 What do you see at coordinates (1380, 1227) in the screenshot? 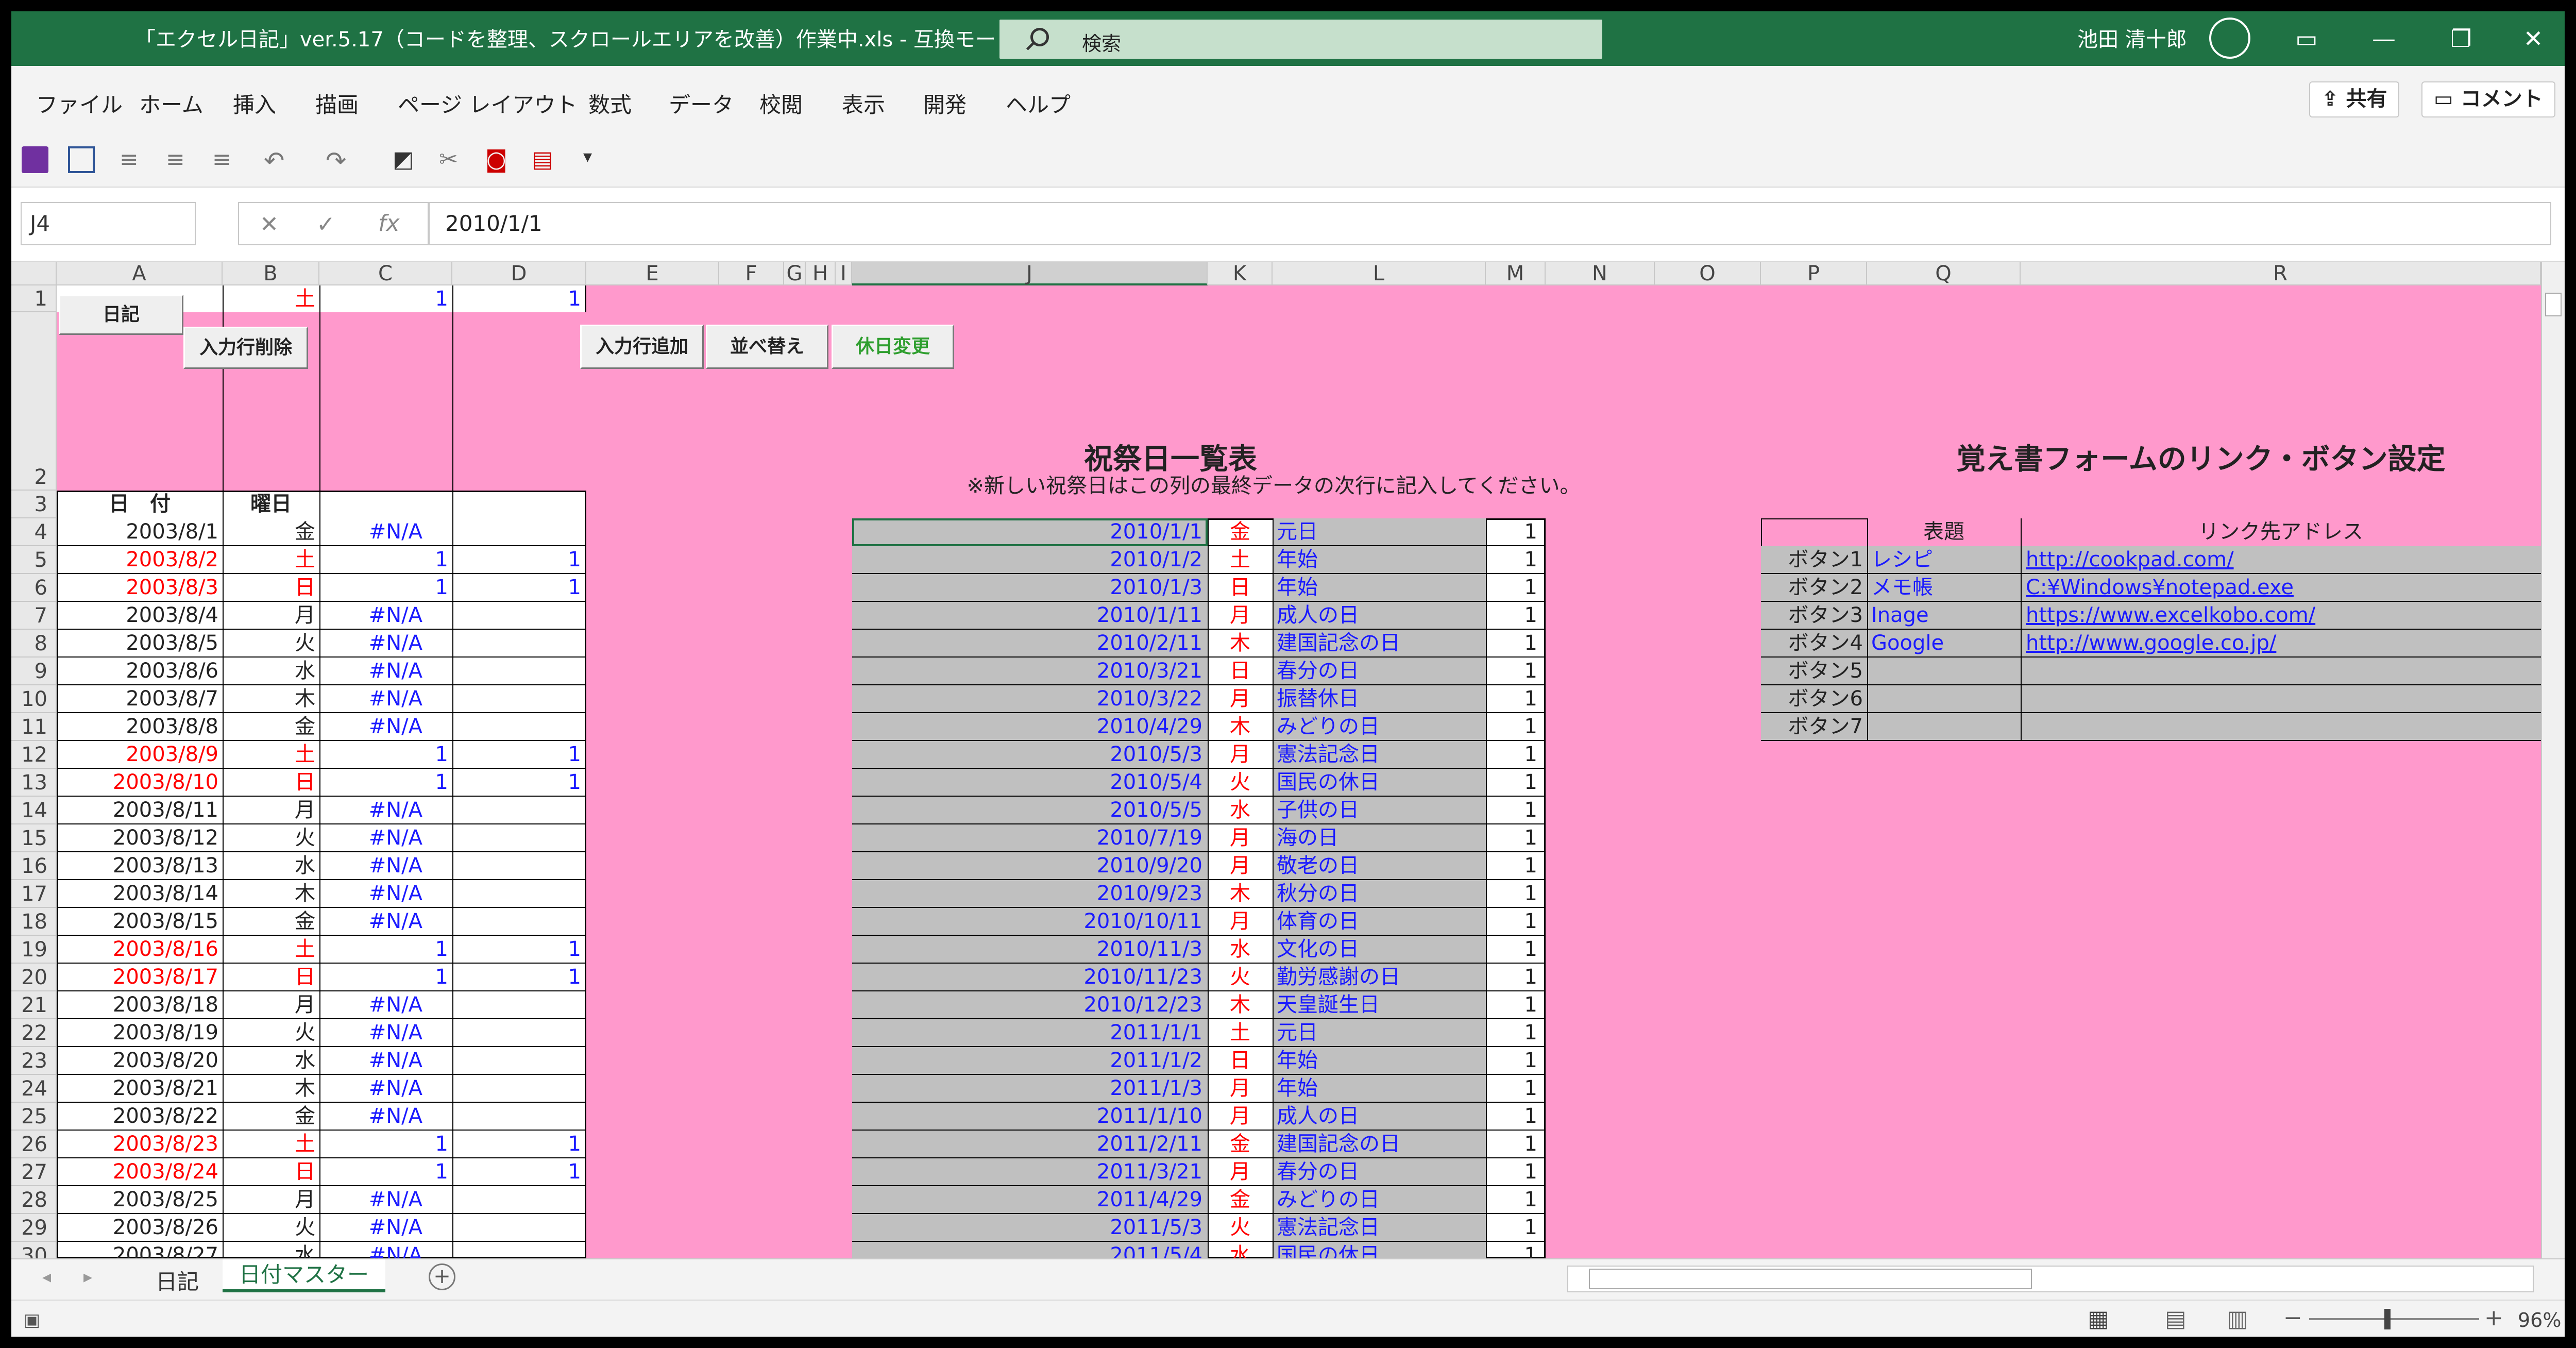
I see `holiday-name: 憲法記念日` at bounding box center [1380, 1227].